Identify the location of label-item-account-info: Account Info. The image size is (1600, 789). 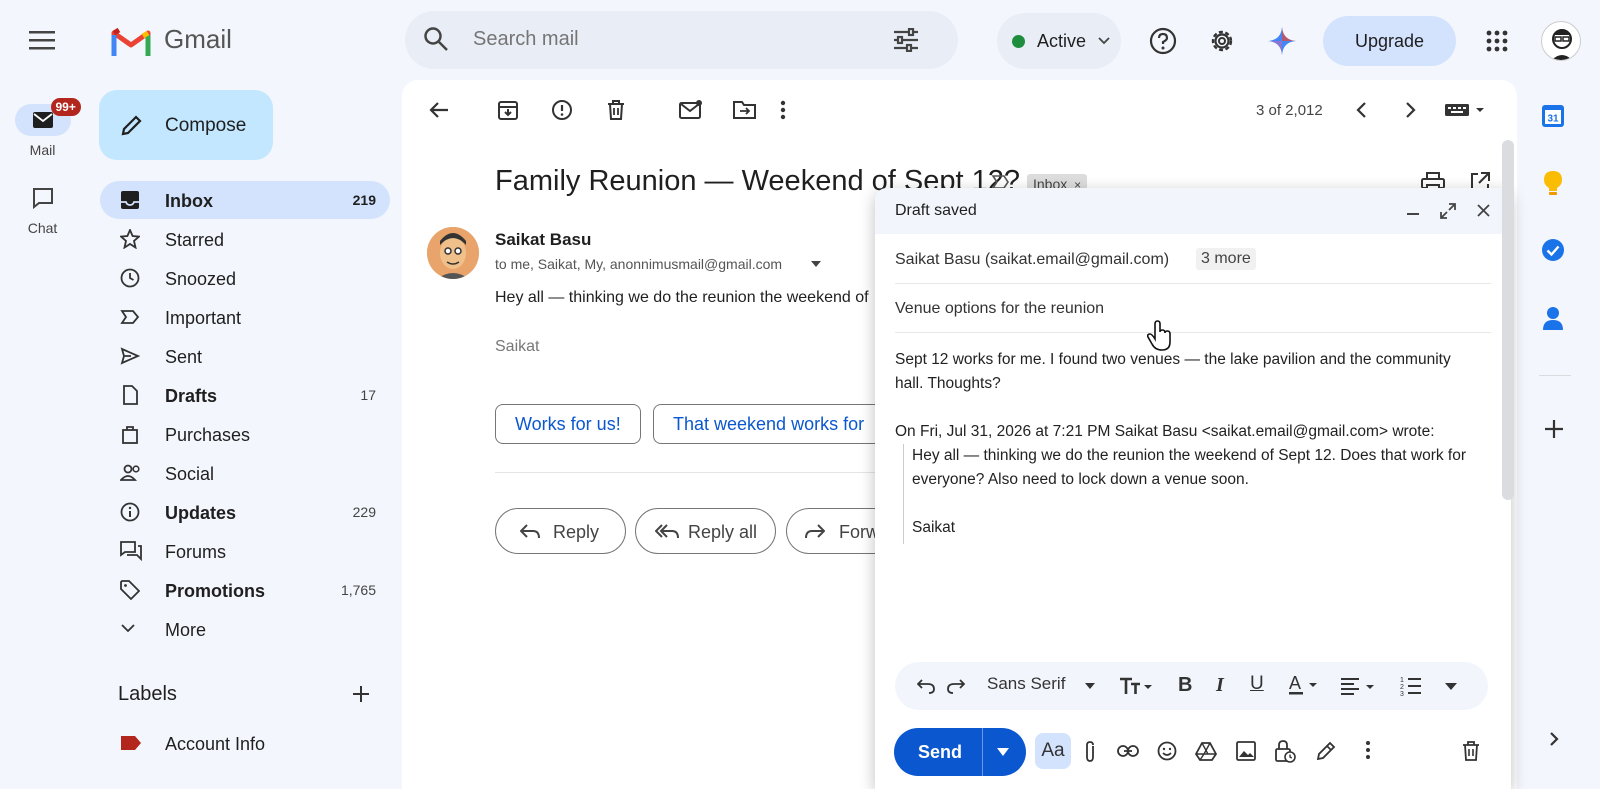
(245, 743).